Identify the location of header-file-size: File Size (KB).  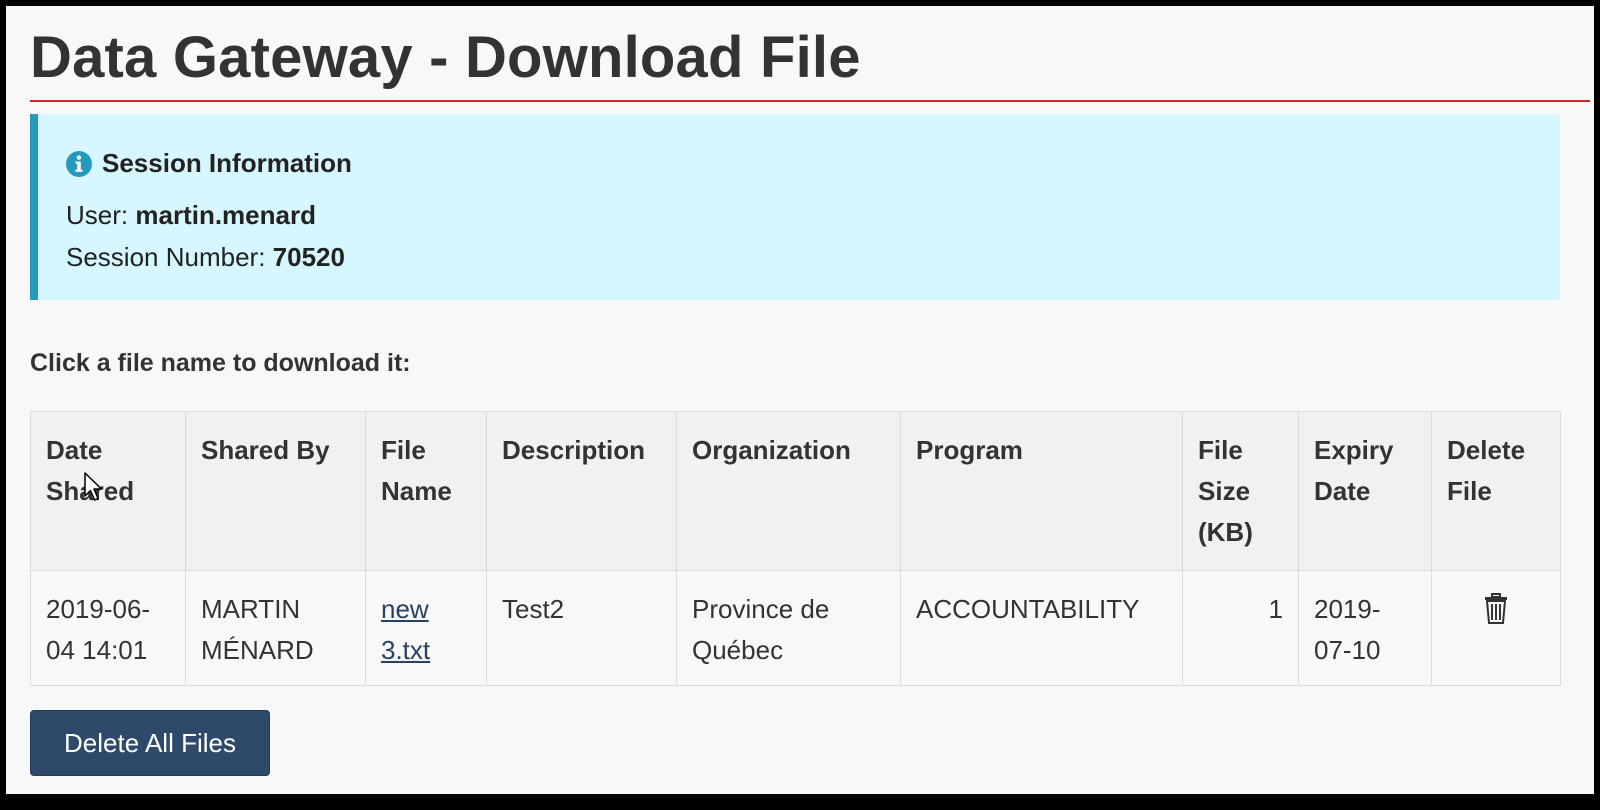
(1240, 491).